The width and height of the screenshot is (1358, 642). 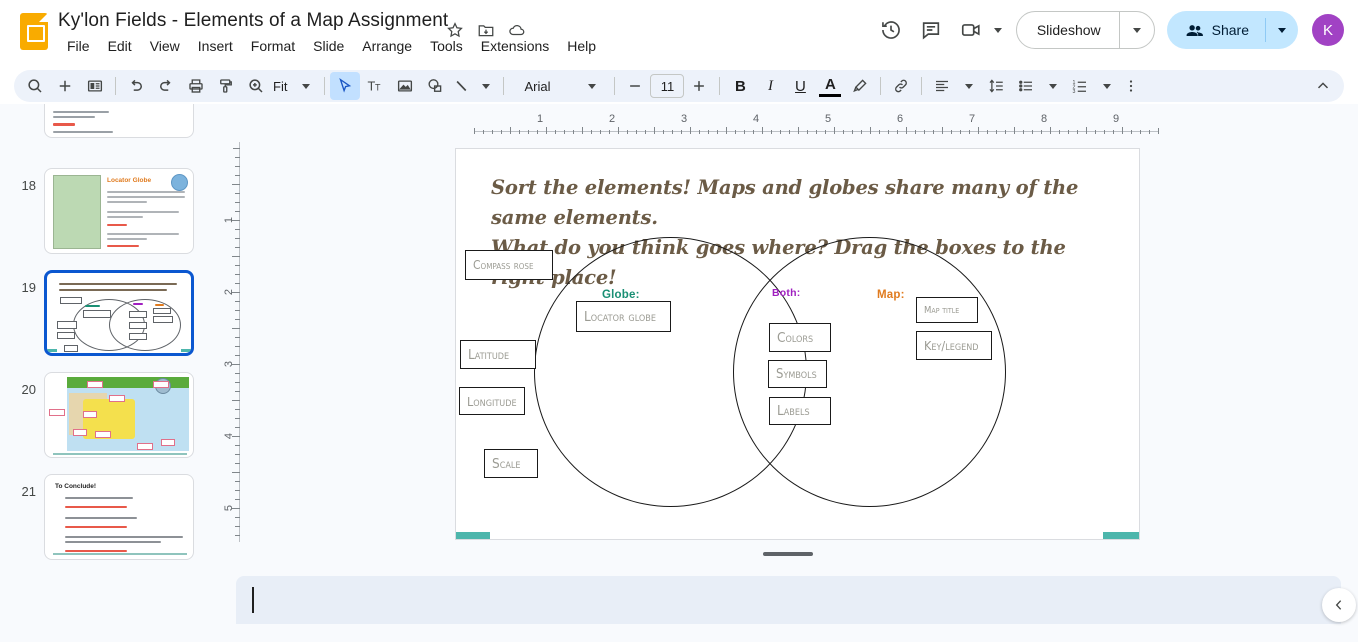 What do you see at coordinates (375, 86) in the screenshot?
I see `text-box-icon: TT` at bounding box center [375, 86].